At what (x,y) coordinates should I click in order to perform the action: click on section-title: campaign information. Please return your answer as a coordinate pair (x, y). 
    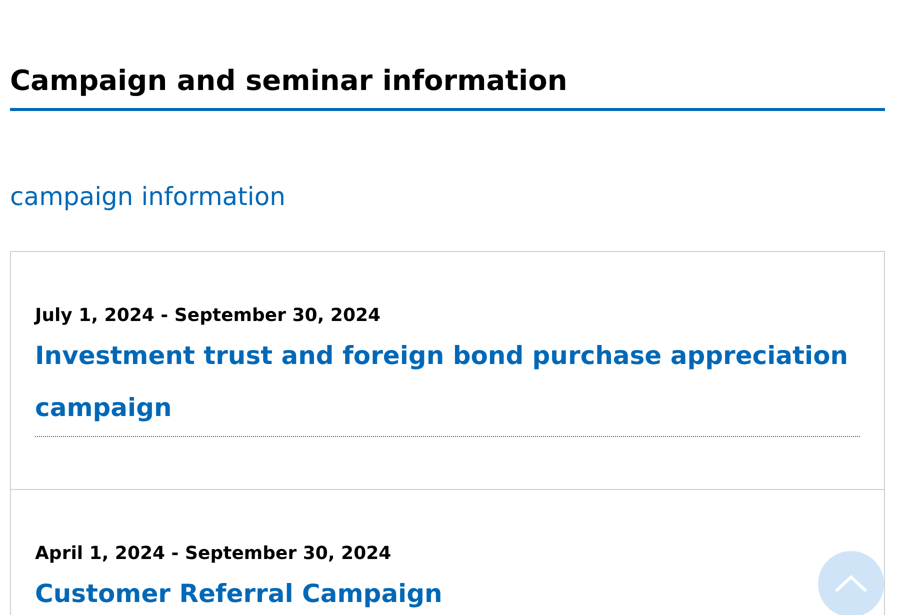
    Looking at the image, I should click on (148, 197).